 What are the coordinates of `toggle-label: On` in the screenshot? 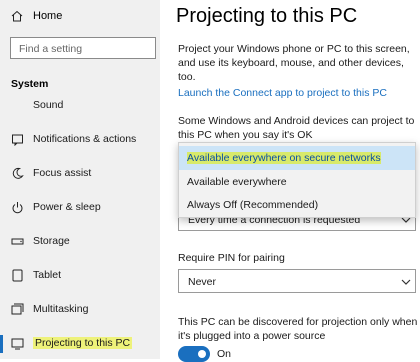 It's located at (224, 354).